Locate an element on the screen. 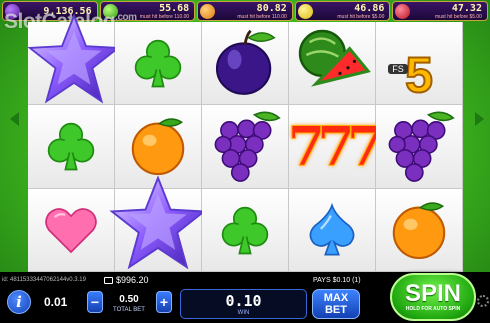  max-bet-line2: BET is located at coordinates (335, 310).